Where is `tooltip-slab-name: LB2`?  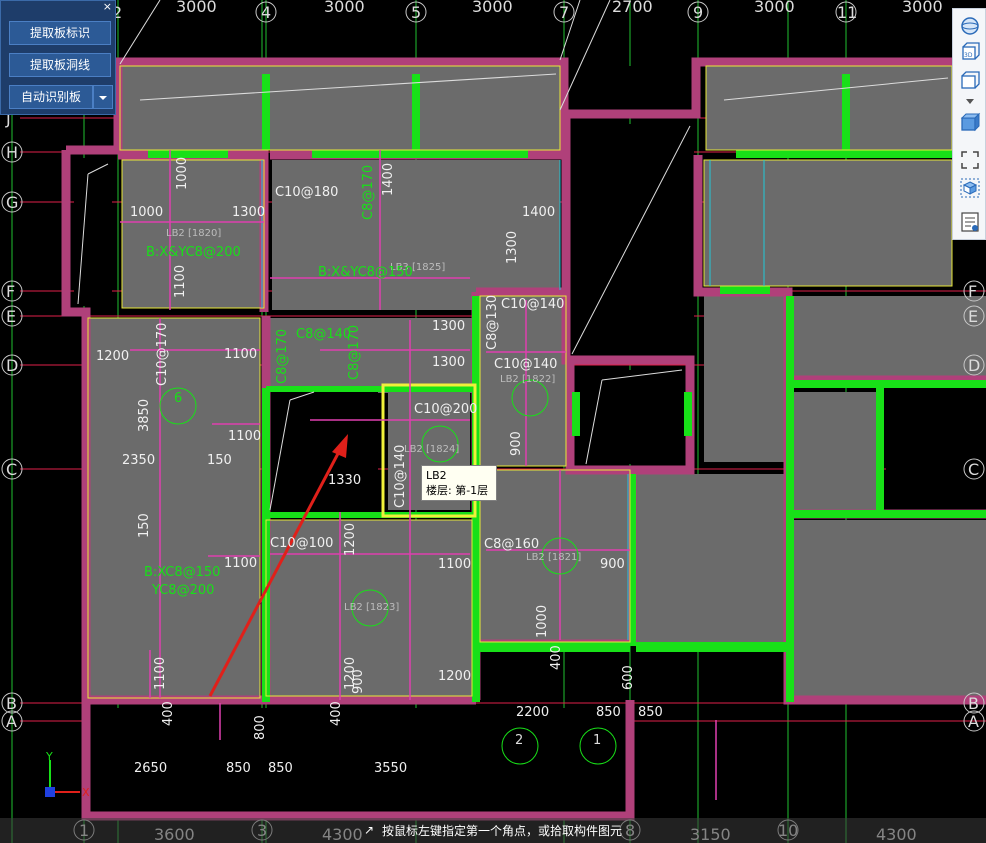
tooltip-slab-name: LB2 is located at coordinates (436, 475).